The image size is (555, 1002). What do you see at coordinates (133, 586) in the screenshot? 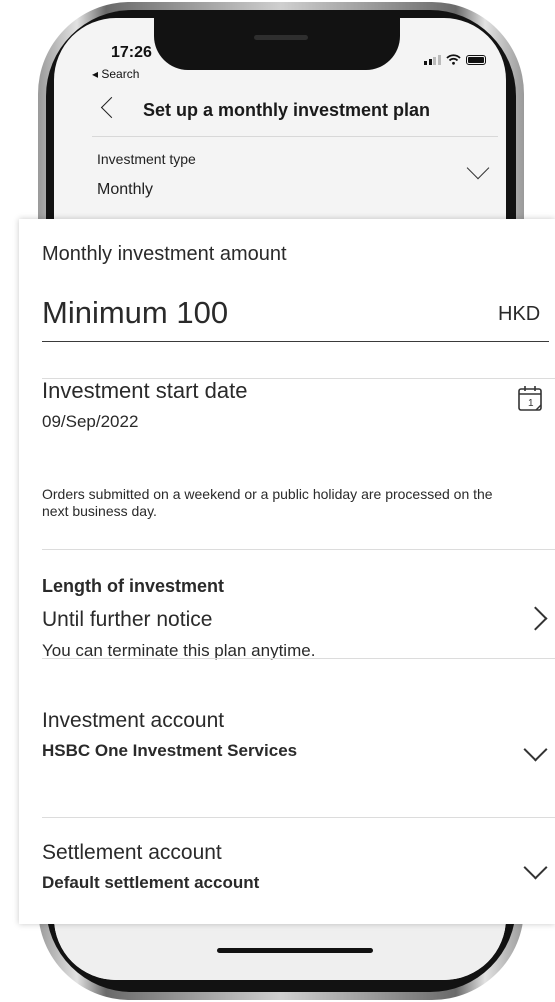
I see `length-label: Length of investment` at bounding box center [133, 586].